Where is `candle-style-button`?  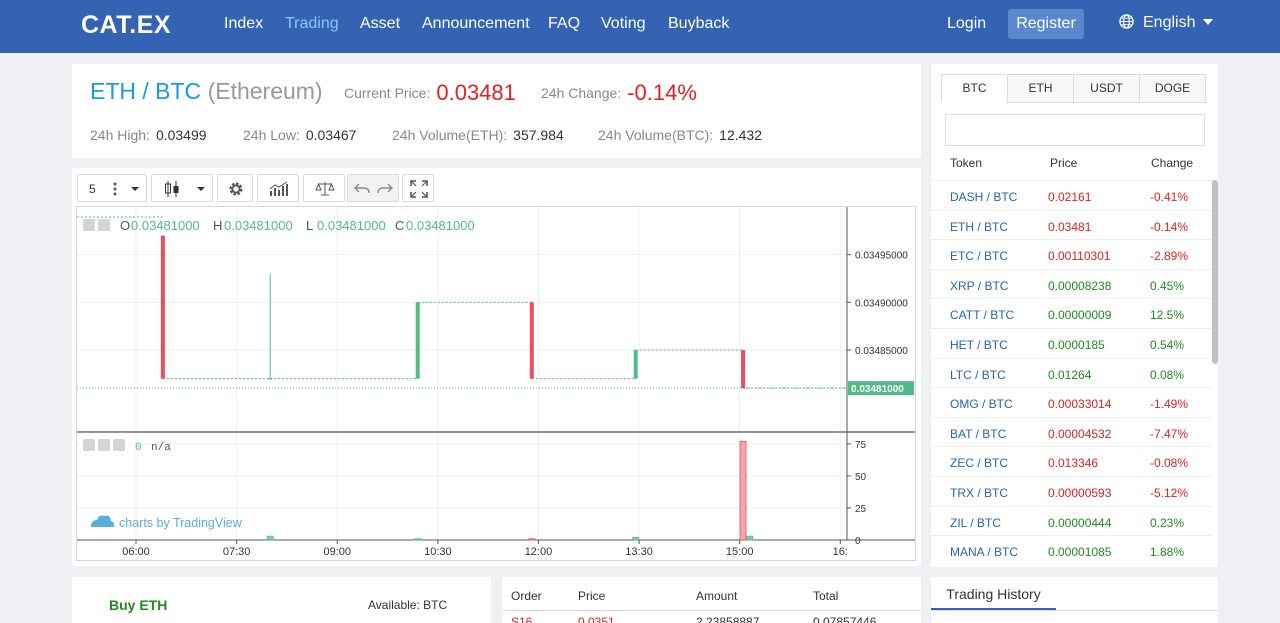 candle-style-button is located at coordinates (182, 188).